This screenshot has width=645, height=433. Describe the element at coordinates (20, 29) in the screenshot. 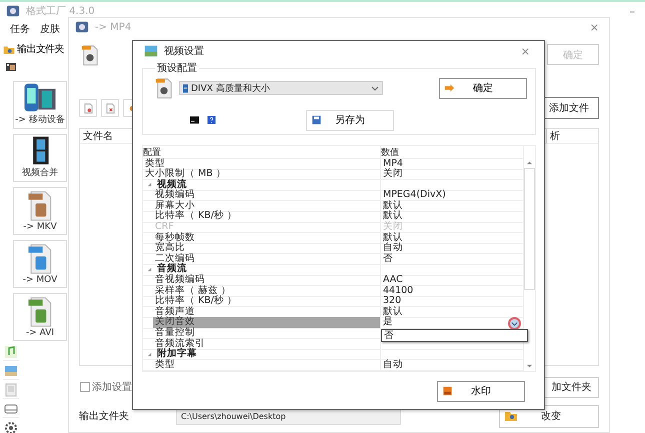

I see `menu-item: 任务` at that location.